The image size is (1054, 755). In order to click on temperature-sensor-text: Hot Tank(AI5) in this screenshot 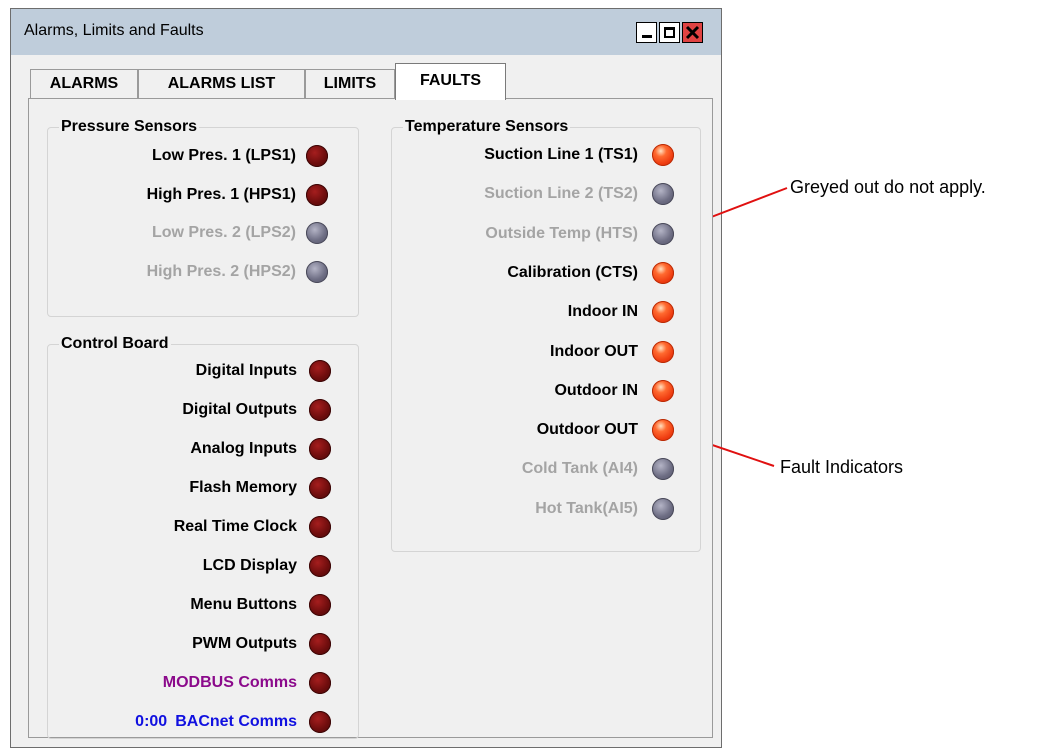, I will do `click(586, 508)`.